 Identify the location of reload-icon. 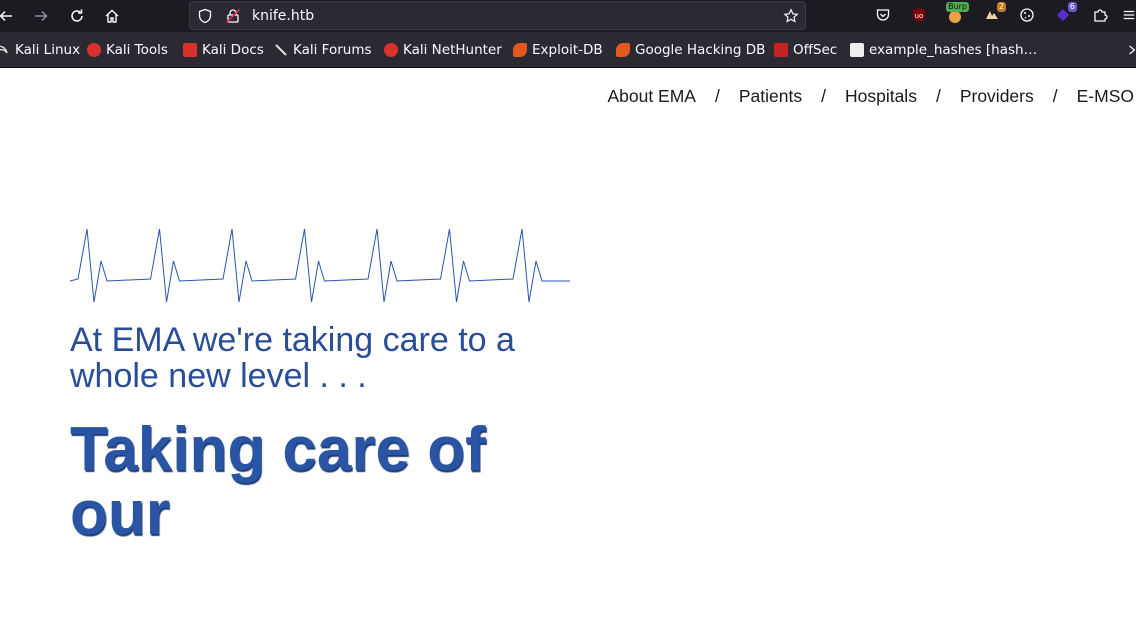
(77, 15).